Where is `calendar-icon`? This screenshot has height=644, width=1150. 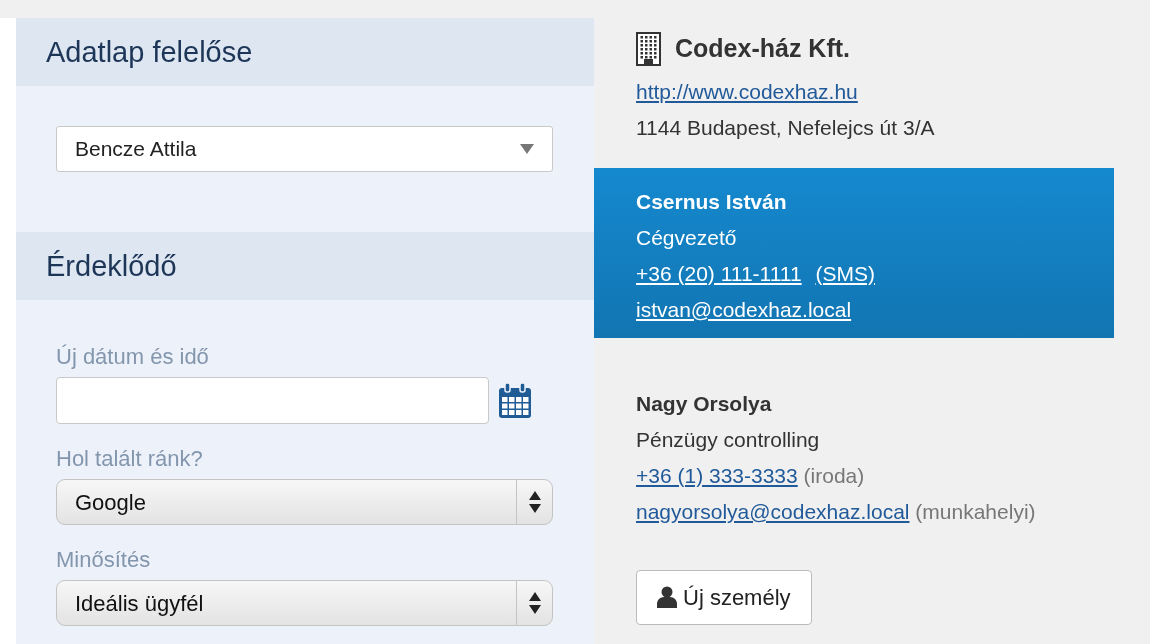 calendar-icon is located at coordinates (515, 400).